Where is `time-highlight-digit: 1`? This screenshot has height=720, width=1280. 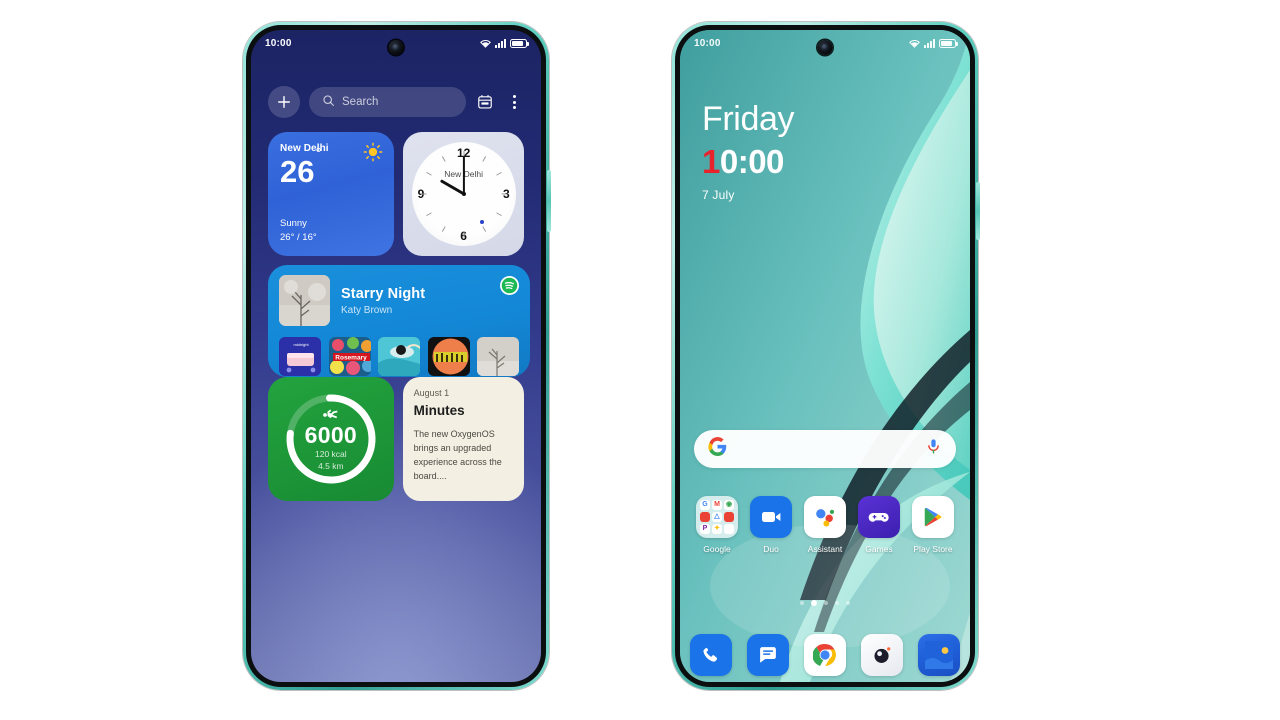
time-highlight-digit: 1 is located at coordinates (711, 161).